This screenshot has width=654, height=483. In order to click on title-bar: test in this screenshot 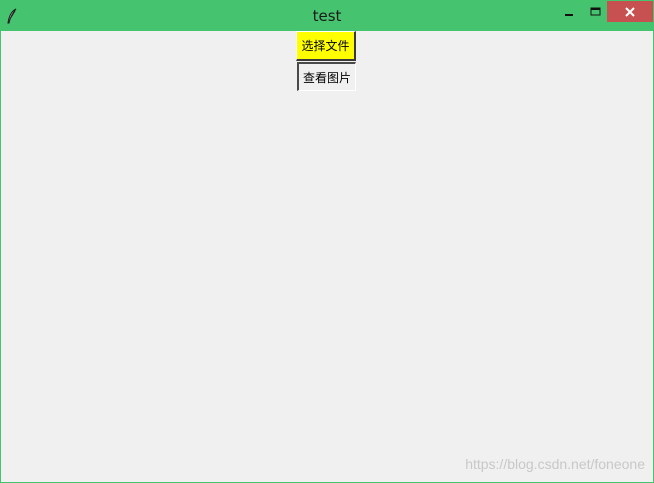, I will do `click(327, 16)`.